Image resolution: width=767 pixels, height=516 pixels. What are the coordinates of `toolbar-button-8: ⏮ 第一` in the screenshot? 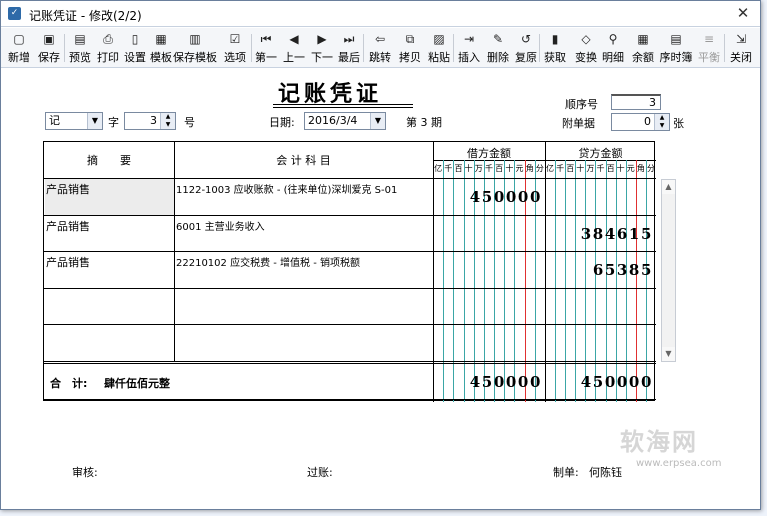 It's located at (266, 48).